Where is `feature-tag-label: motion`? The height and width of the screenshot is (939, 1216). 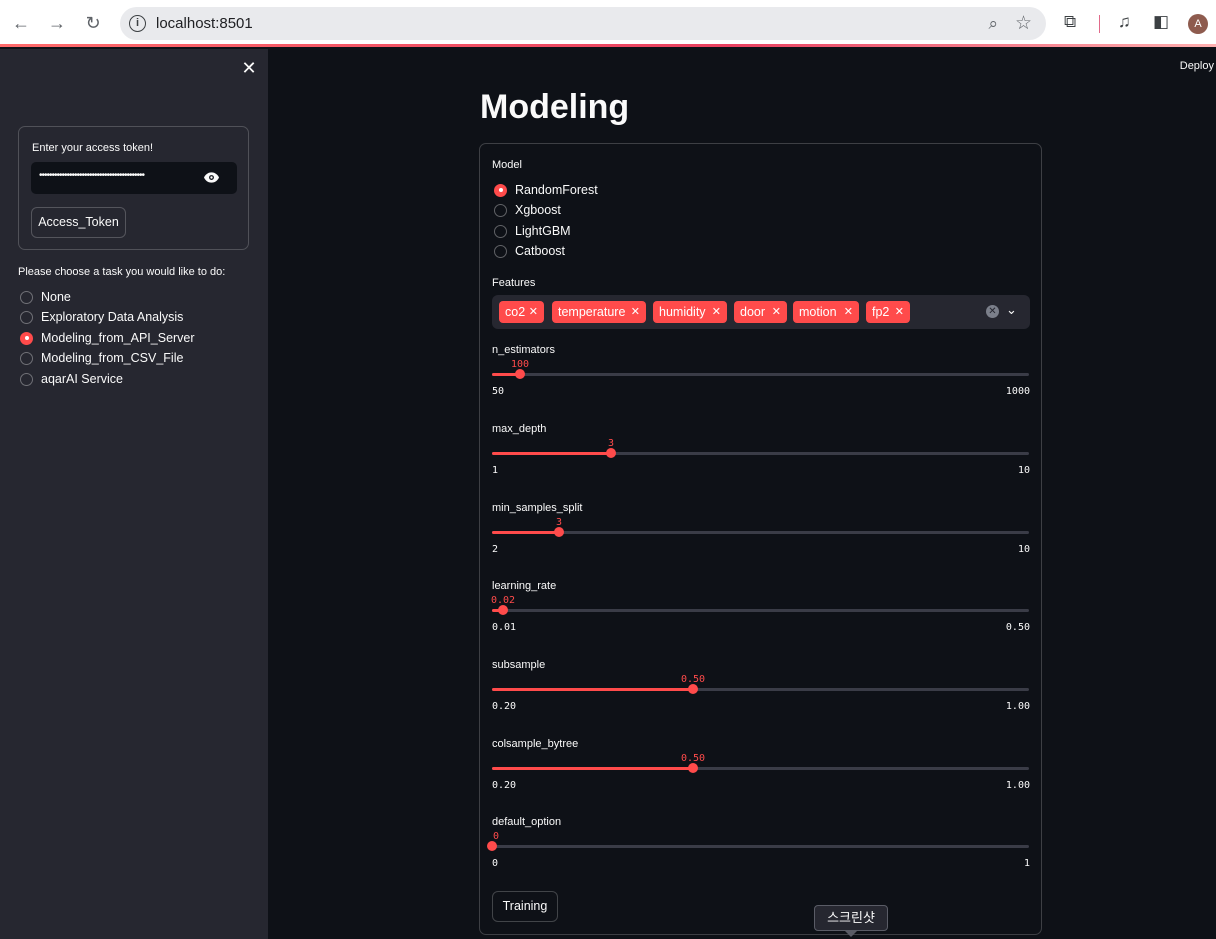 feature-tag-label: motion is located at coordinates (818, 312).